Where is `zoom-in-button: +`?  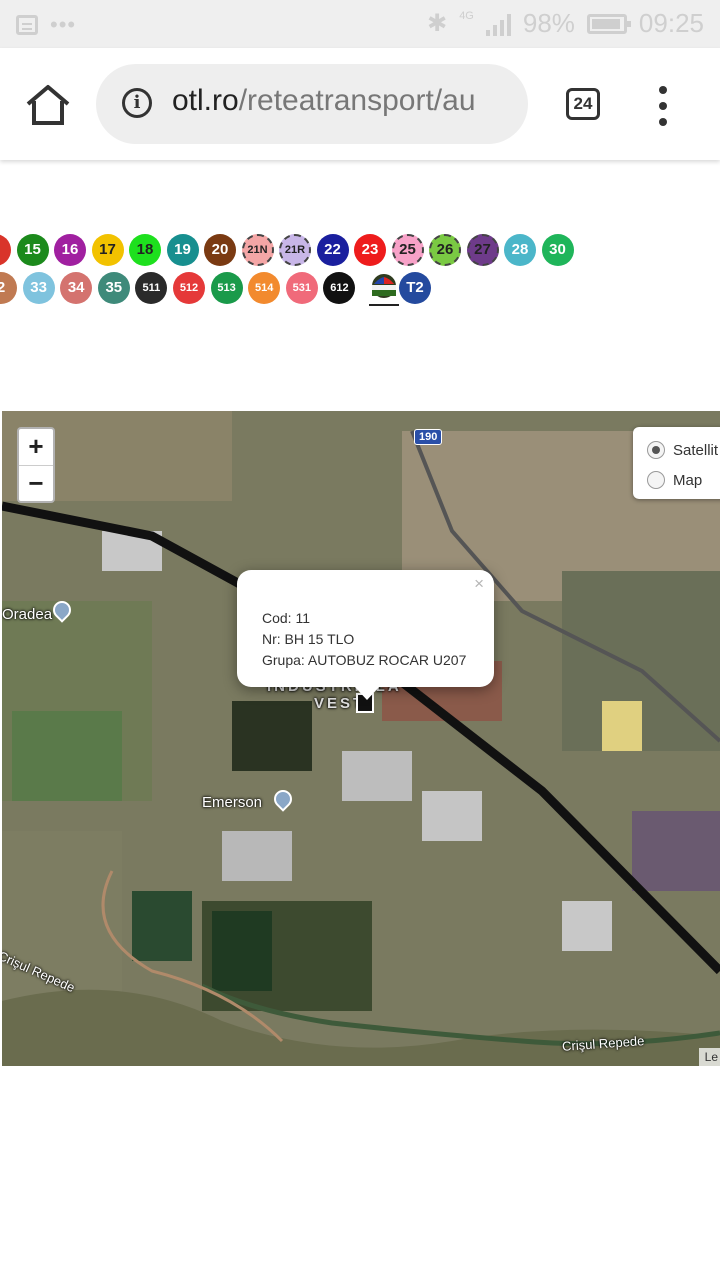 zoom-in-button: + is located at coordinates (36, 447).